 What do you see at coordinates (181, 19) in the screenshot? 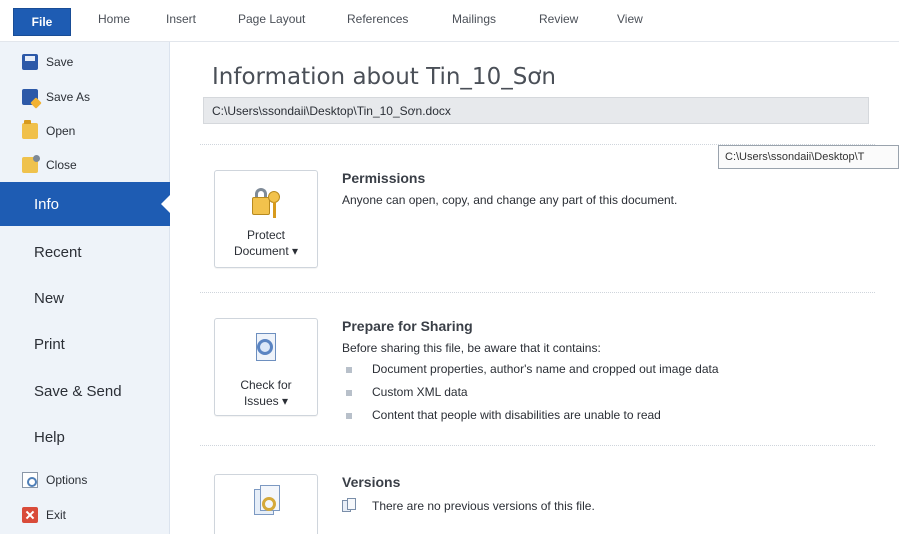
I see `tab-insert: Insert` at bounding box center [181, 19].